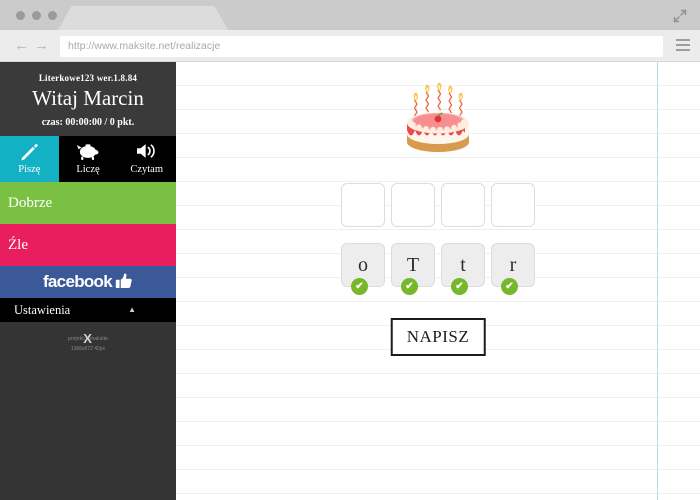 This screenshot has width=700, height=500. Describe the element at coordinates (99, 339) in the screenshot. I see `credit-name: maksite` at that location.